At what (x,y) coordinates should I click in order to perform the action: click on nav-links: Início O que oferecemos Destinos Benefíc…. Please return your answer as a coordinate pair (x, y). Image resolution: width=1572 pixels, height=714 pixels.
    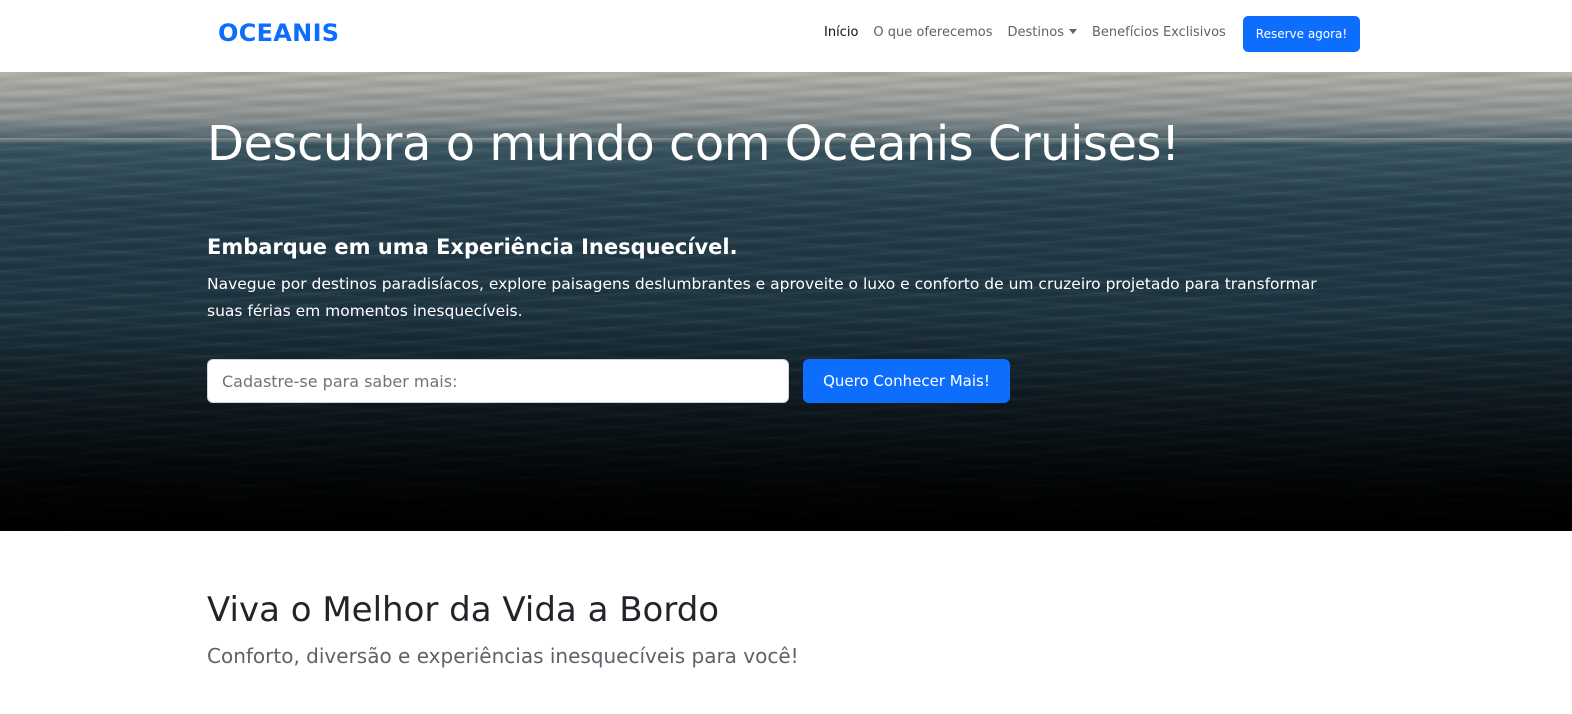
    Looking at the image, I should click on (1032, 32).